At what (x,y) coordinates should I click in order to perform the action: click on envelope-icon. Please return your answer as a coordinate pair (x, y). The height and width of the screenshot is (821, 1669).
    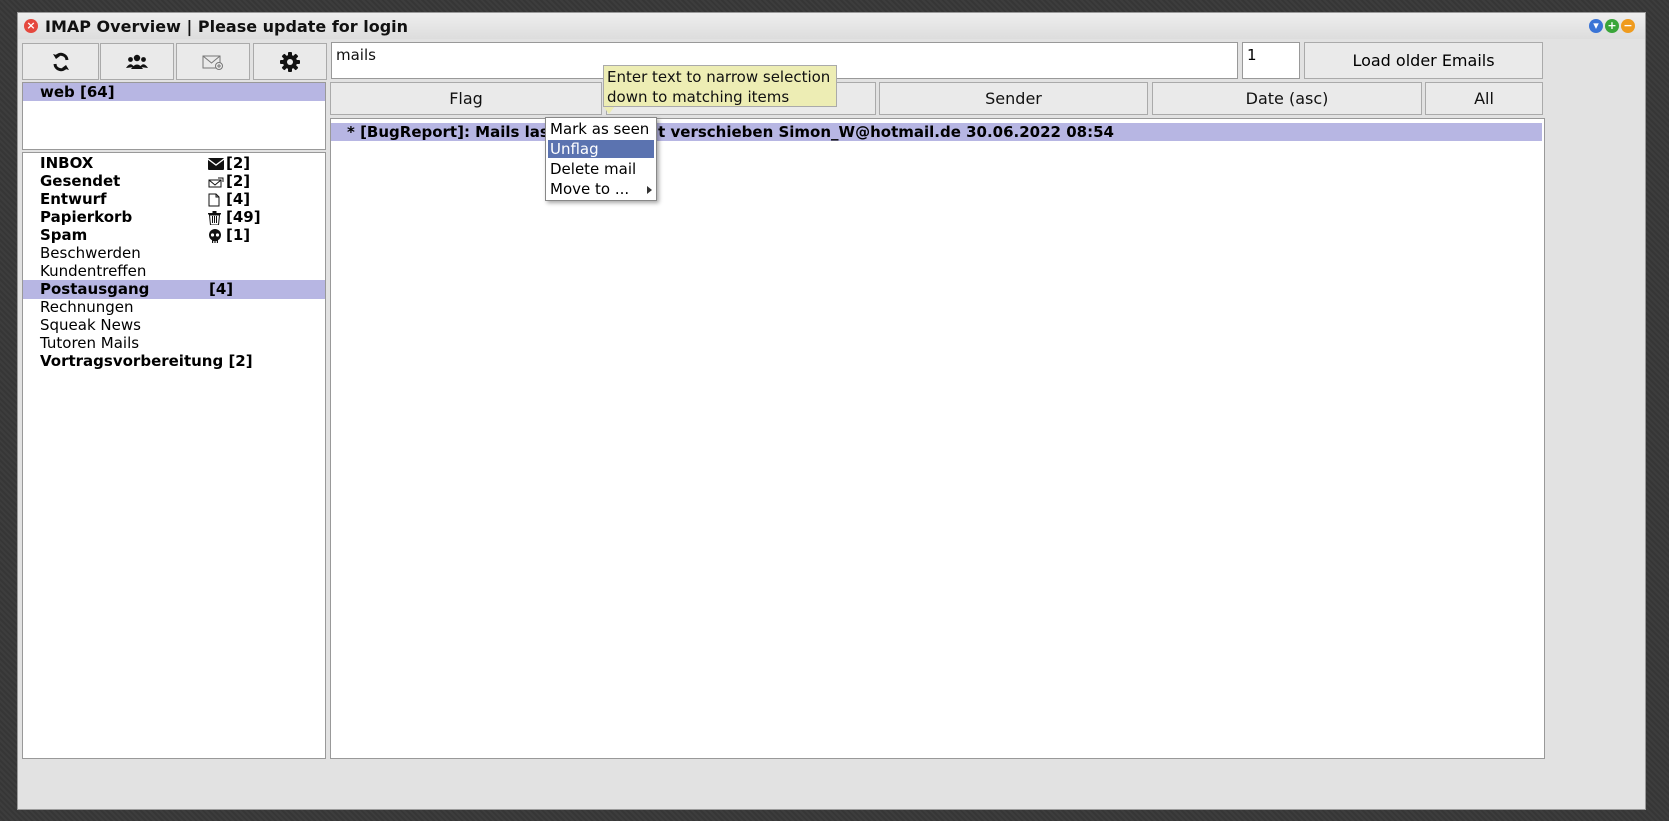
    Looking at the image, I should click on (217, 163).